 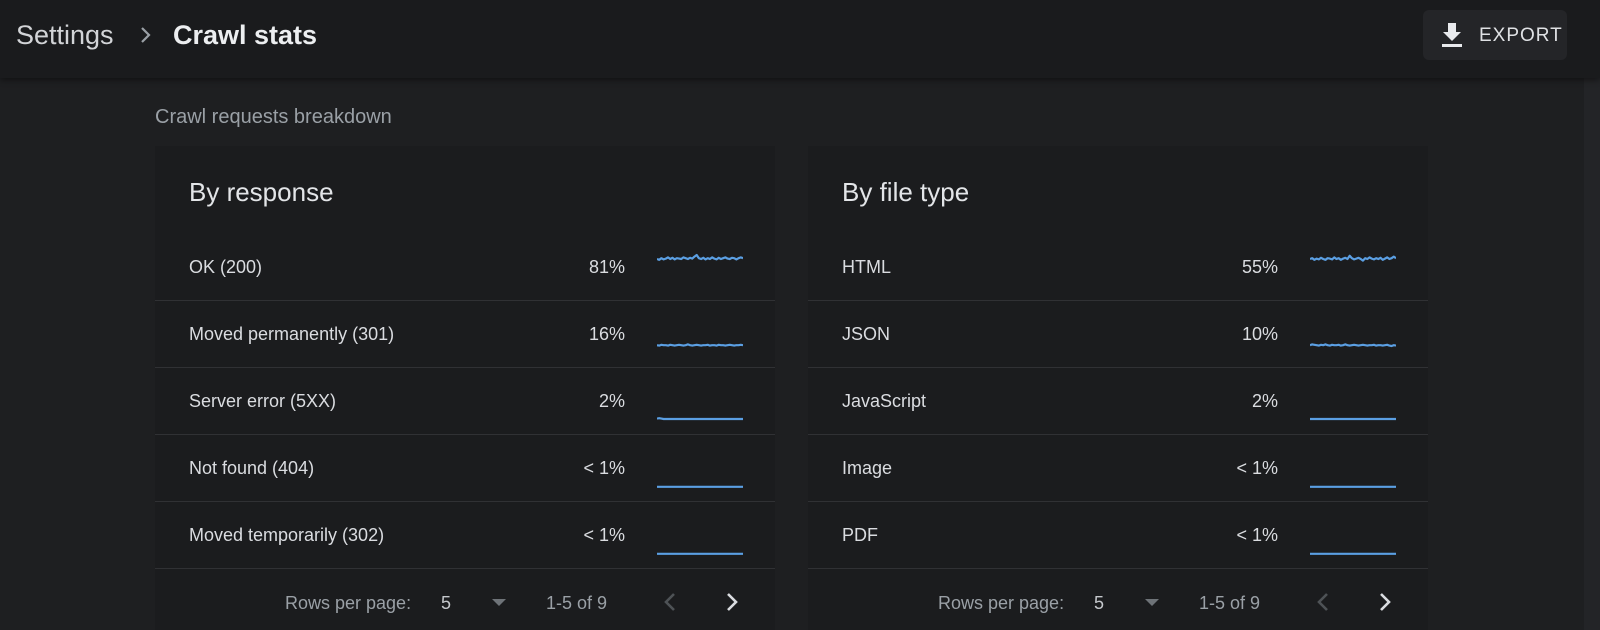 I want to click on row-label: Not found (404), so click(x=252, y=468).